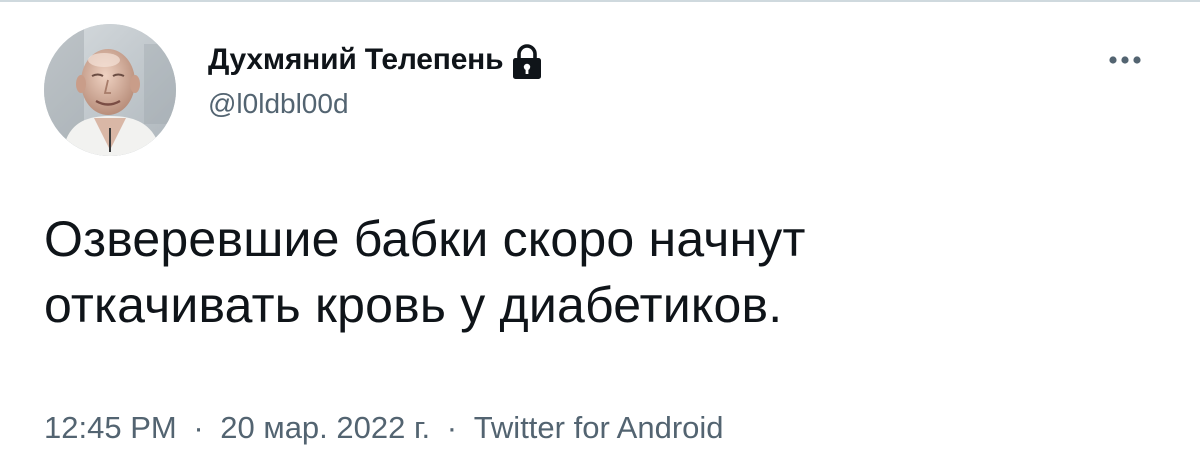  I want to click on avatar, so click(110, 90).